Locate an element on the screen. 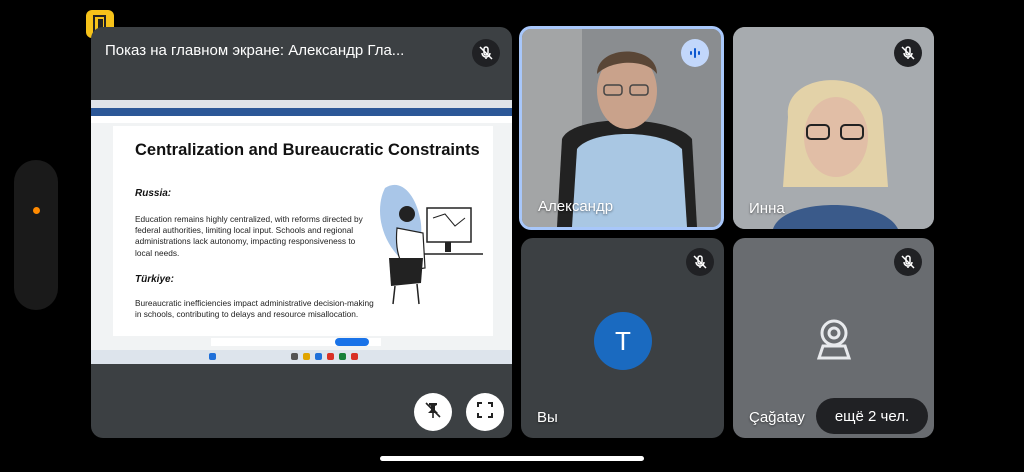  more-participants-button: ещё 2 чел. is located at coordinates (872, 416).